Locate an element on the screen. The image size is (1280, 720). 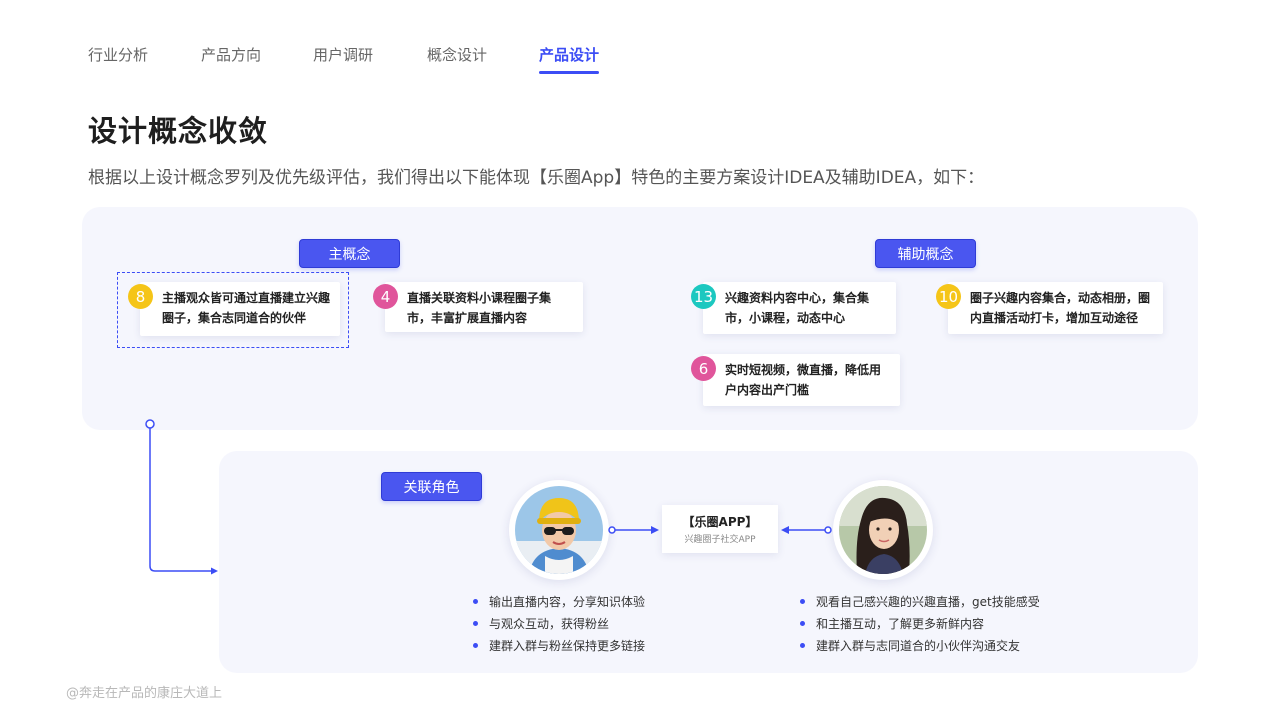
list-item: 建群入群与志同道合的小伙伴沟通交友 is located at coordinates (920, 646).